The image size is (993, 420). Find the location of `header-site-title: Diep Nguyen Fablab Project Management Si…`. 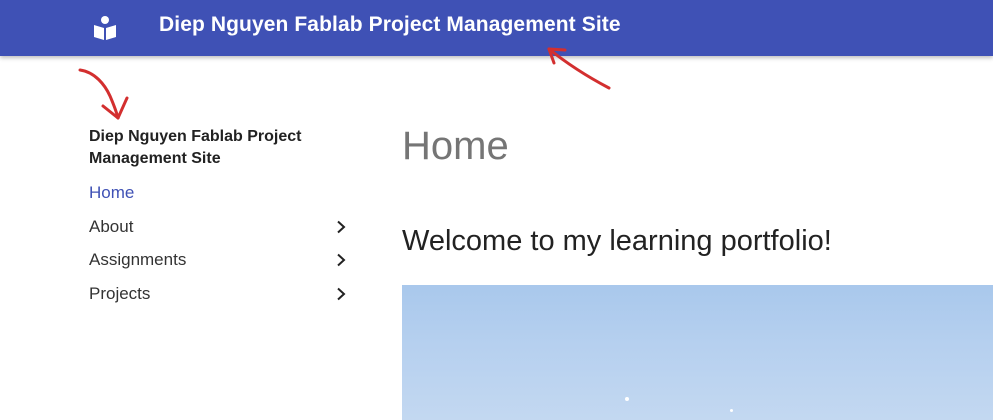

header-site-title: Diep Nguyen Fablab Project Management Si… is located at coordinates (390, 25).